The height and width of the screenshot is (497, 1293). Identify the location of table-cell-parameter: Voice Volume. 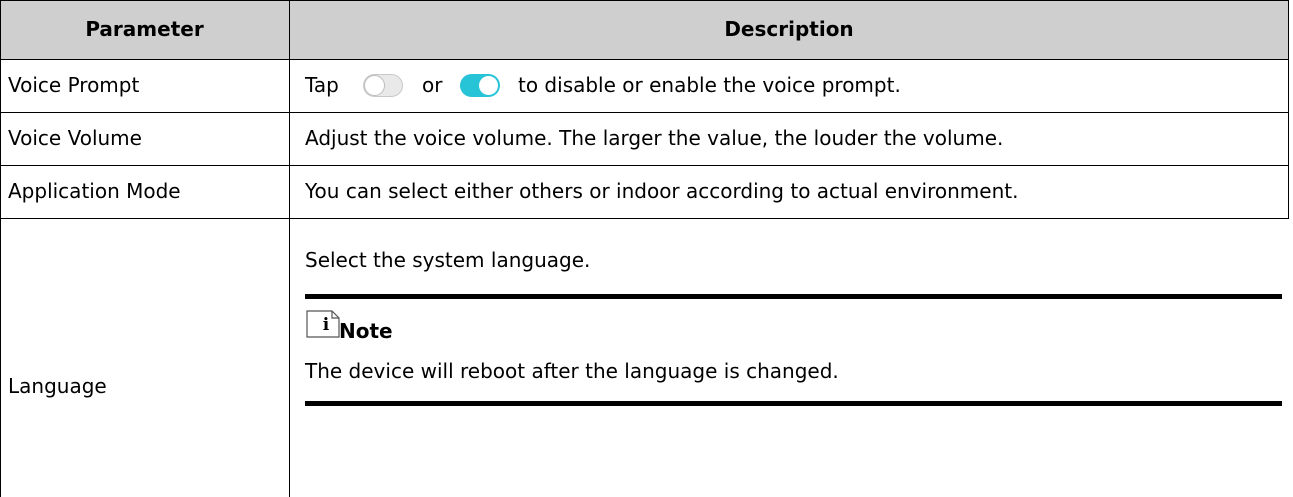
(75, 138).